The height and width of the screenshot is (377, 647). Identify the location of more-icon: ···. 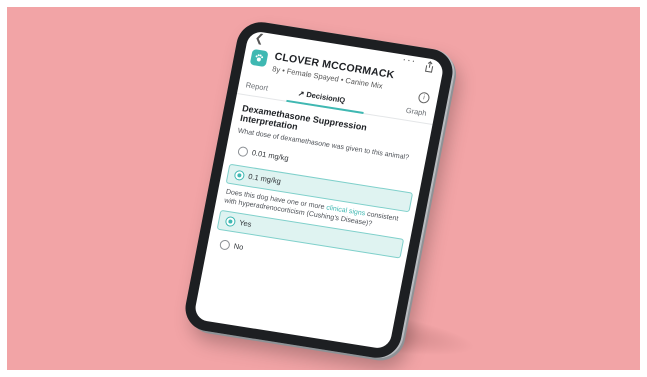
(409, 61).